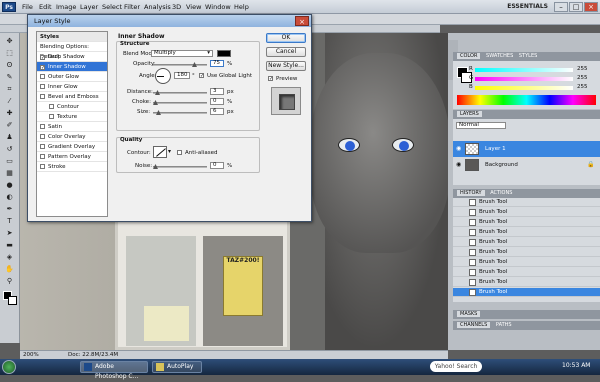  Describe the element at coordinates (469, 56) in the screenshot. I see `tab-color: COLOR` at that location.